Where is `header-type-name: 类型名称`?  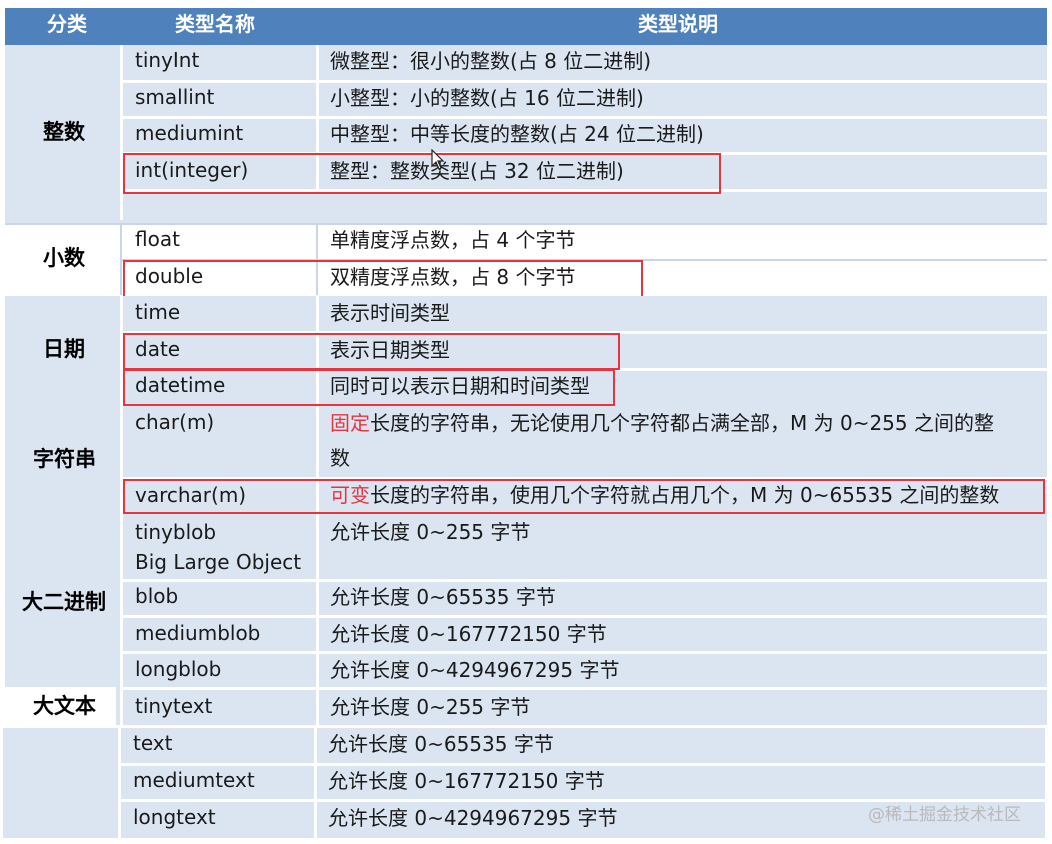
header-type-name: 类型名称 is located at coordinates (215, 24).